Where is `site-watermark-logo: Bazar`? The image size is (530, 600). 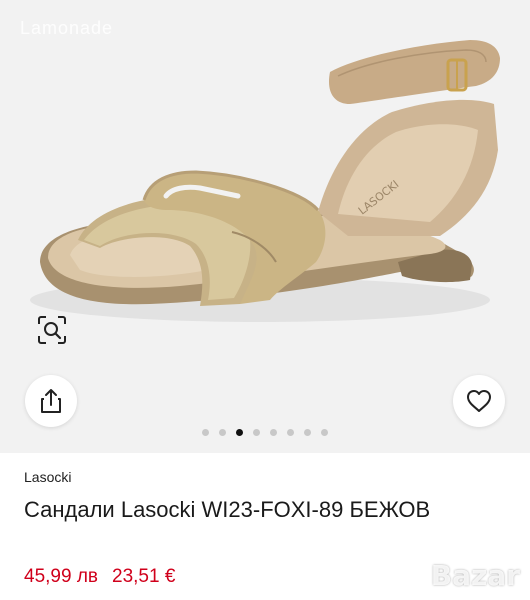
site-watermark-logo: Bazar is located at coordinates (475, 575).